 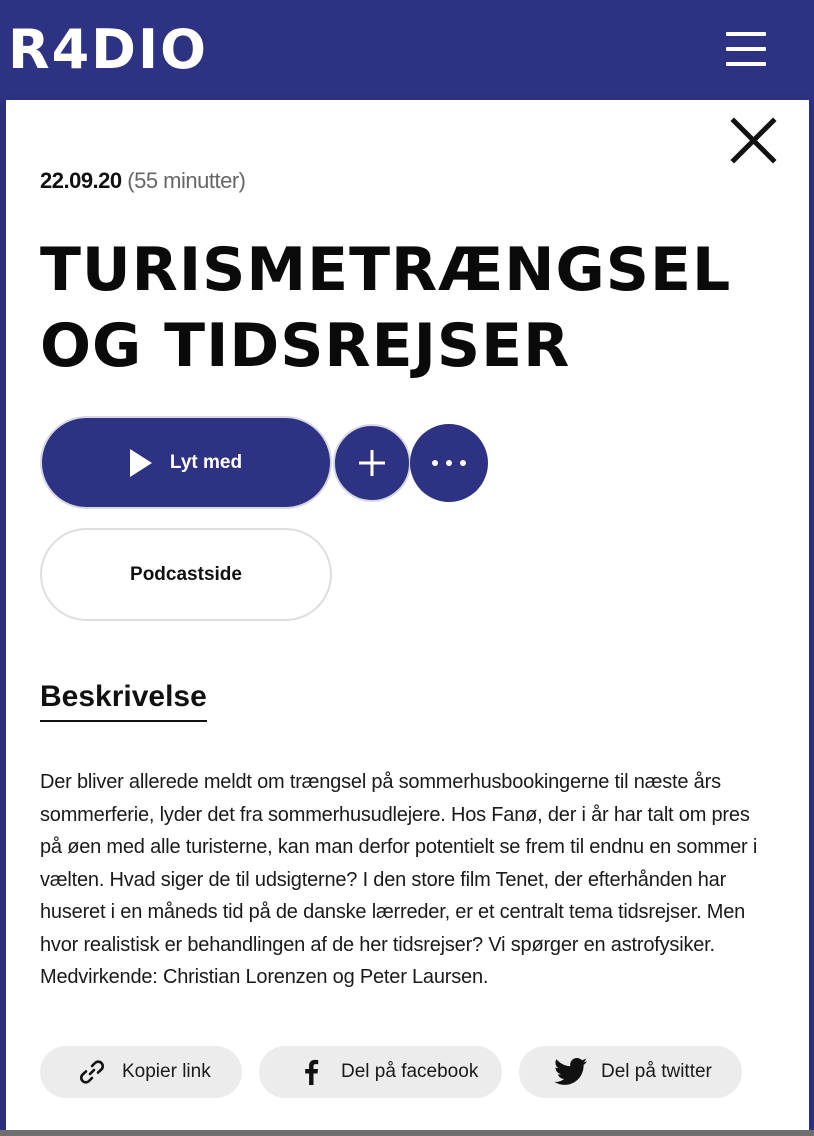 What do you see at coordinates (206, 462) in the screenshot?
I see `play-button-label: Lyt med` at bounding box center [206, 462].